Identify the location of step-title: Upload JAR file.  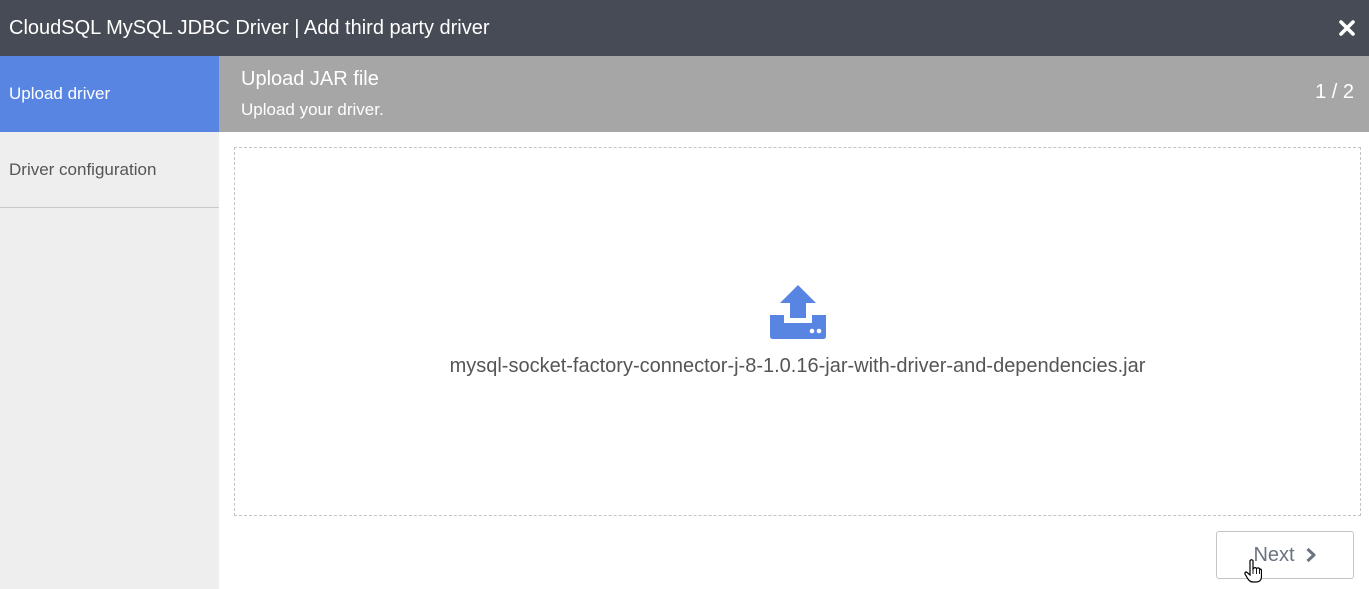
(310, 79).